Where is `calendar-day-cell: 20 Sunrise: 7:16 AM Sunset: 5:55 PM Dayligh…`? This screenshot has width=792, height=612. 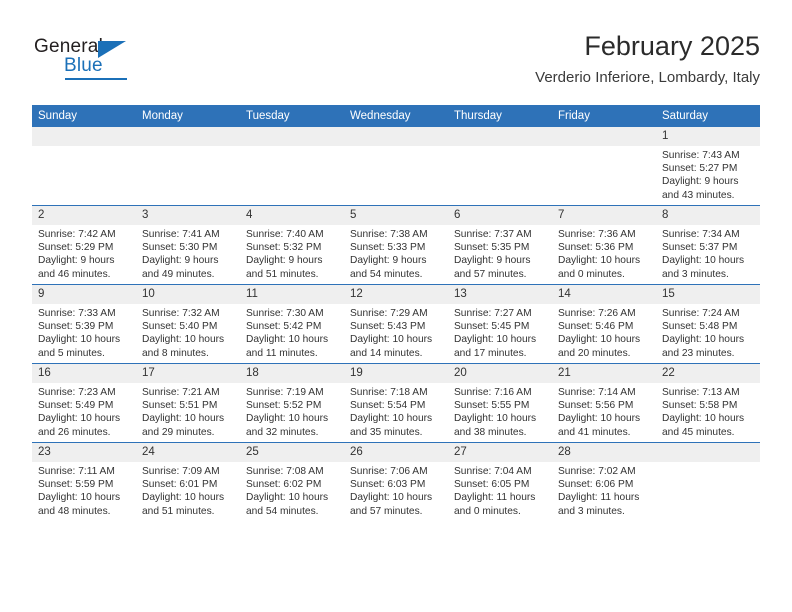 calendar-day-cell: 20 Sunrise: 7:16 AM Sunset: 5:55 PM Dayligh… is located at coordinates (500, 403).